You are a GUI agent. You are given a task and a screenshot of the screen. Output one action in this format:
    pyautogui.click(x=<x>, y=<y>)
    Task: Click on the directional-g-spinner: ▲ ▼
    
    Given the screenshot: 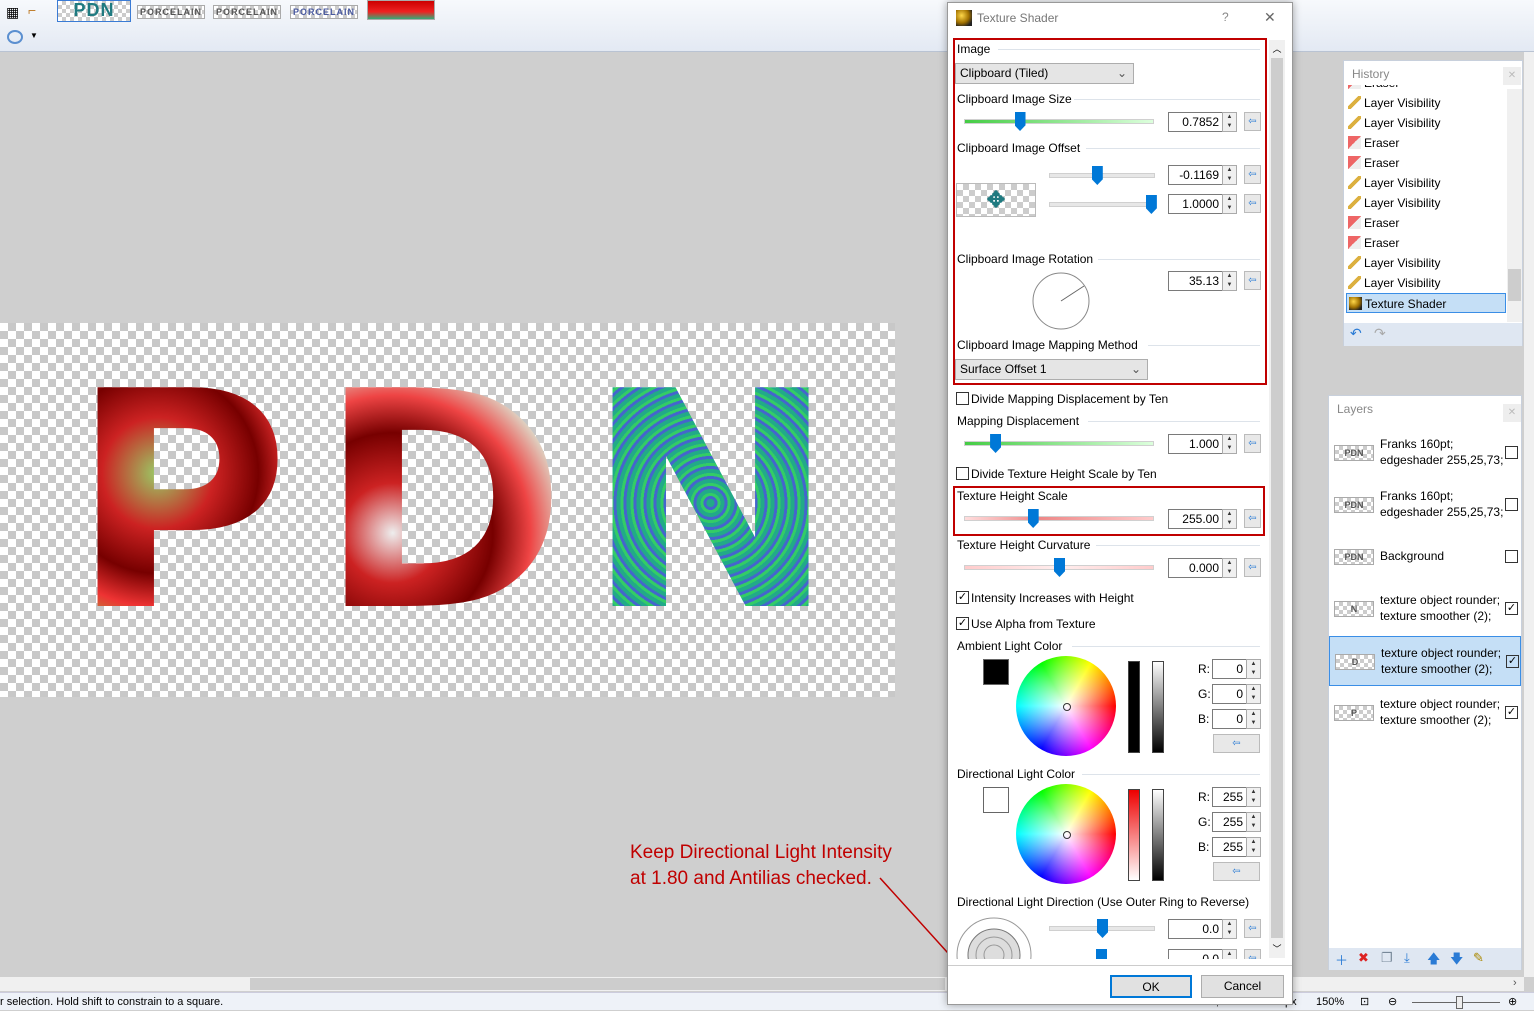 What is the action you would take?
    pyautogui.click(x=1253, y=822)
    